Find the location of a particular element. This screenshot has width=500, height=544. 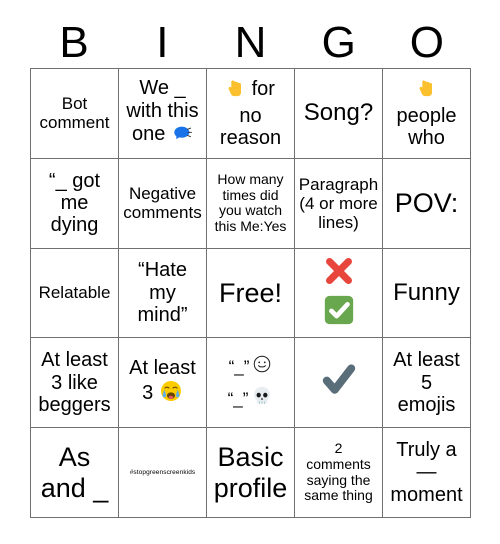

bingo-cell-o3-text: Funny is located at coordinates (426, 292).